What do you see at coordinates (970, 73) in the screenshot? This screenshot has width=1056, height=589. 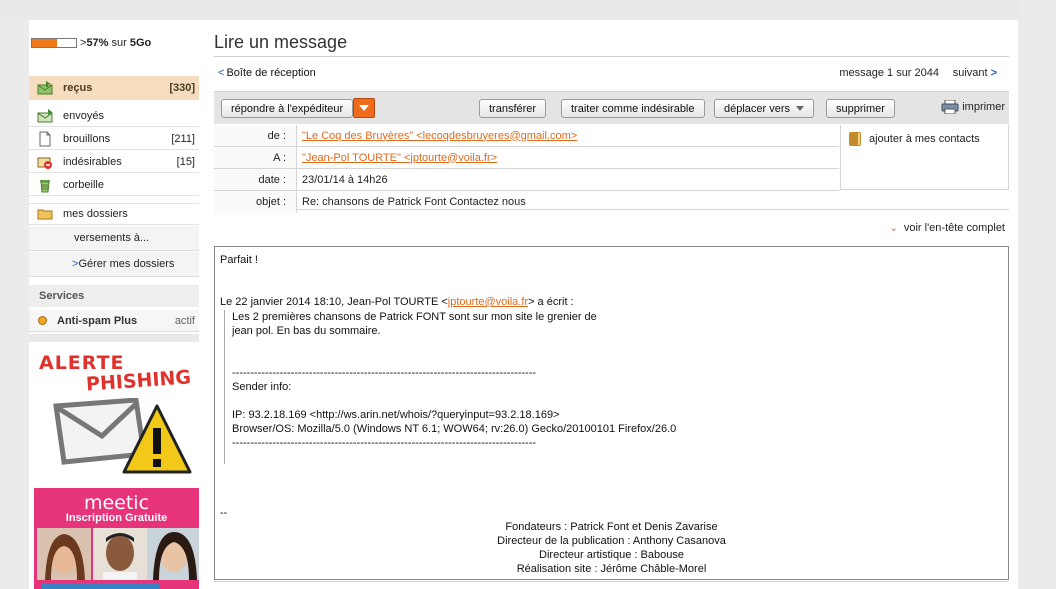 I see `next-message-label: suivant` at bounding box center [970, 73].